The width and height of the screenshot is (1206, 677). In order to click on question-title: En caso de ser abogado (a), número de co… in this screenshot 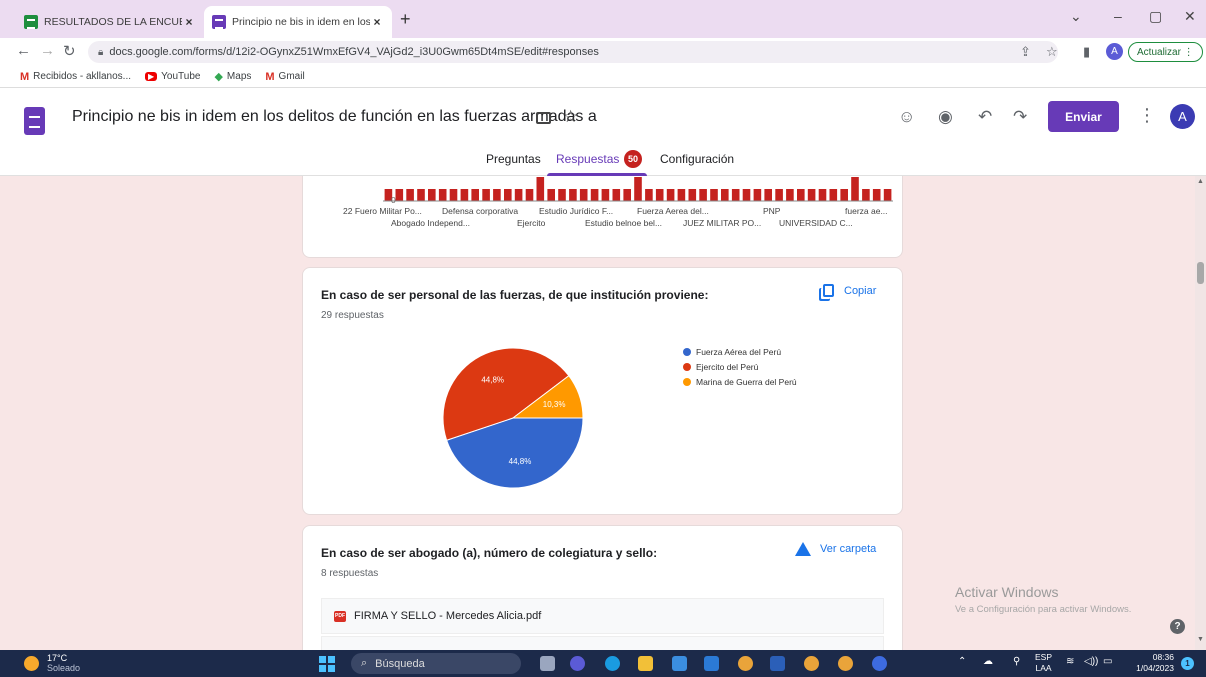, I will do `click(489, 553)`.